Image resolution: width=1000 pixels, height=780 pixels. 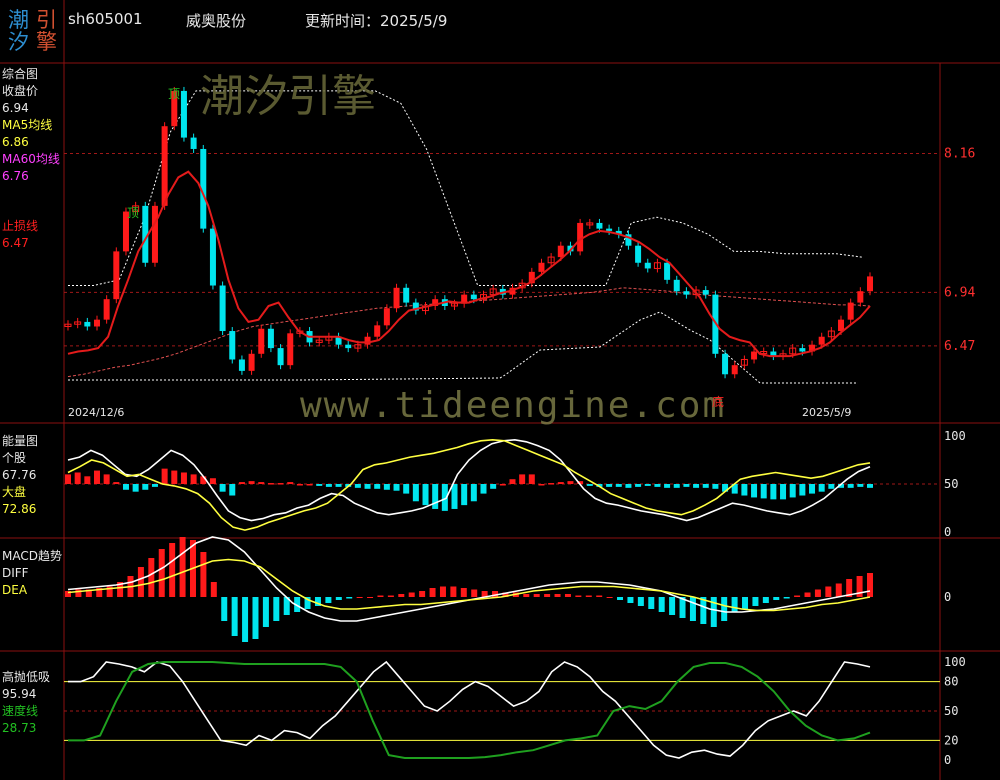 What do you see at coordinates (18, 20) in the screenshot?
I see `logo-char-1: 潮` at bounding box center [18, 20].